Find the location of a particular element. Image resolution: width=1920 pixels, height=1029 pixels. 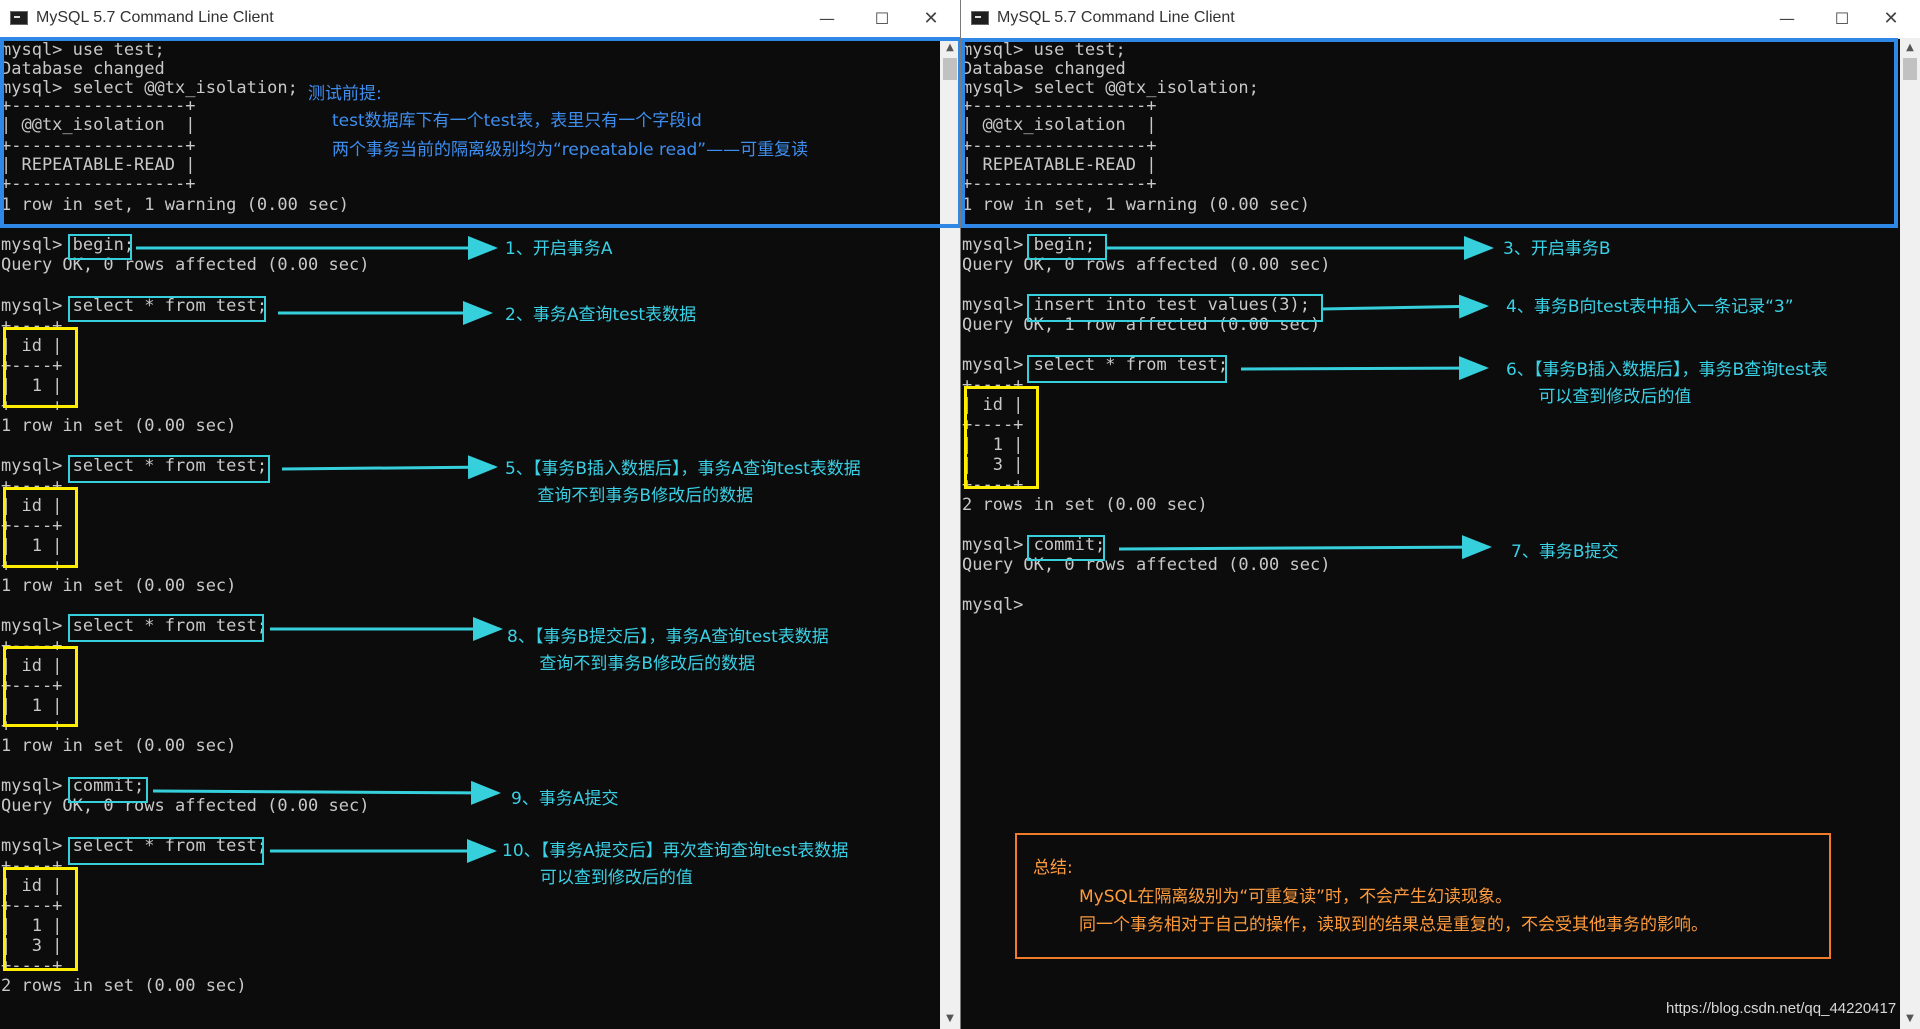

premise-line: test数据库下有一个test表，表里只有一个字段id is located at coordinates (517, 121).